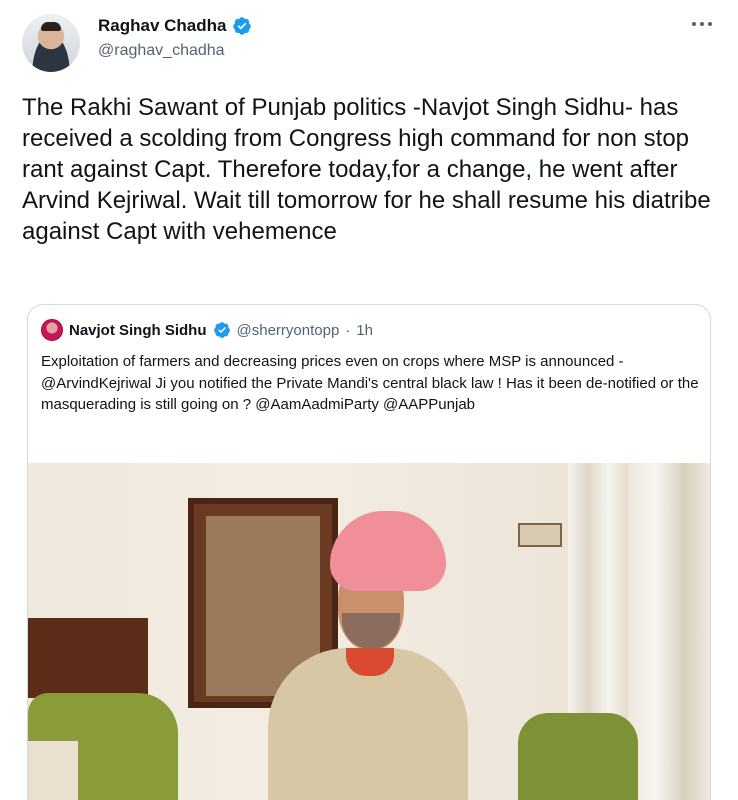  What do you see at coordinates (138, 330) in the screenshot?
I see `quoted-author-name: Navjot Singh Sidhu` at bounding box center [138, 330].